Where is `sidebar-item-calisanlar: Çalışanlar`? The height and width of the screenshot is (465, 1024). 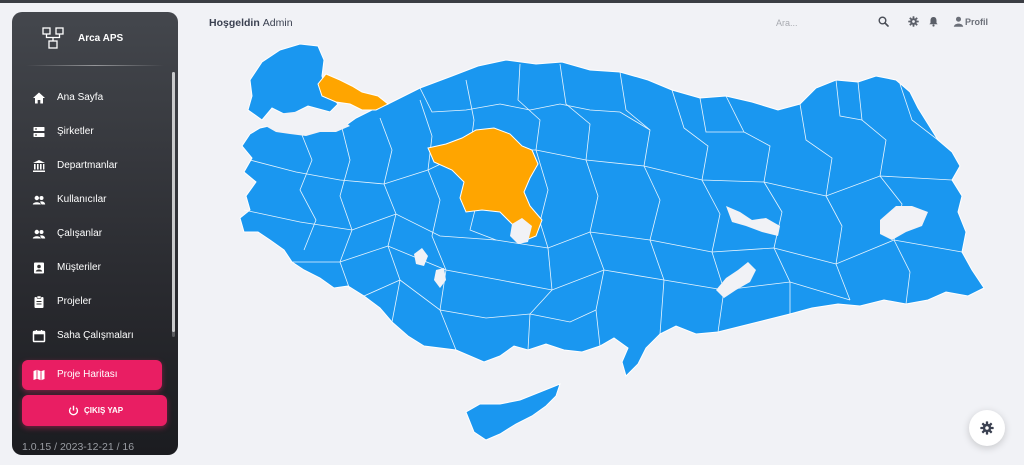
sidebar-item-calisanlar: Çalışanlar is located at coordinates (92, 234).